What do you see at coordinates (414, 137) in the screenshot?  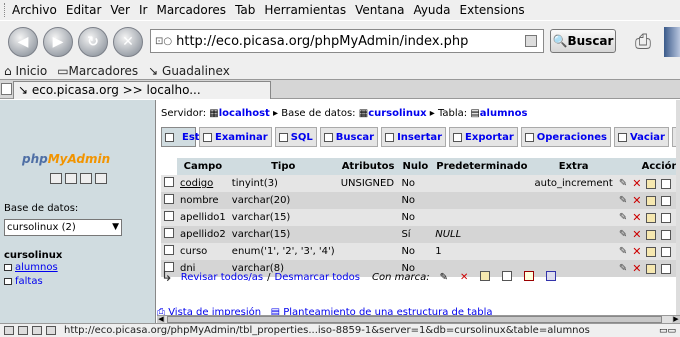 I see `tab-insertar: Insertar` at bounding box center [414, 137].